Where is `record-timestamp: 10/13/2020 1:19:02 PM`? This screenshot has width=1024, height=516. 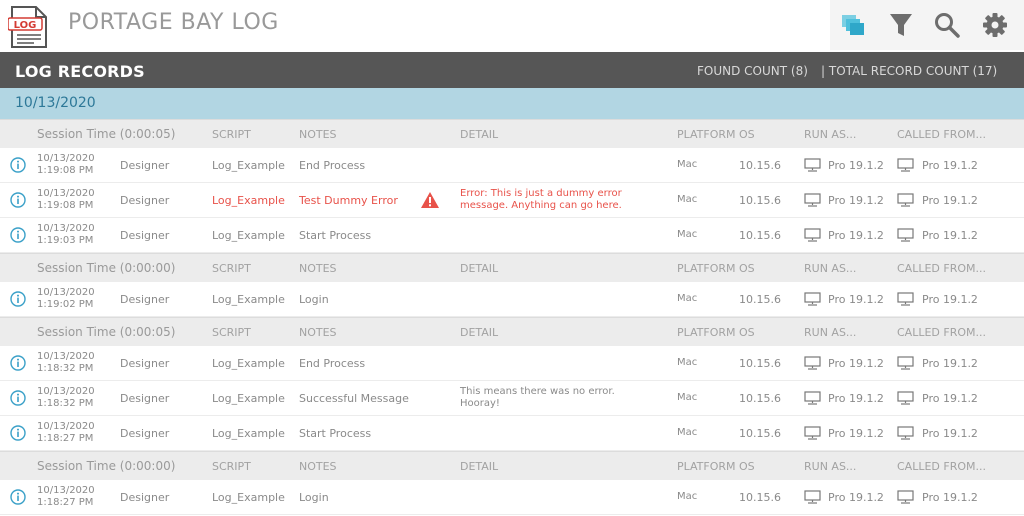 record-timestamp: 10/13/2020 1:19:02 PM is located at coordinates (66, 299).